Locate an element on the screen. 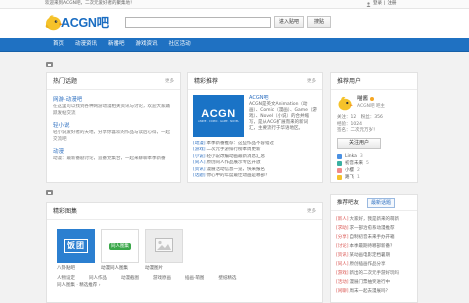 This screenshot has height=303, width=469. list-item-tag: [动漫] is located at coordinates (199, 143).